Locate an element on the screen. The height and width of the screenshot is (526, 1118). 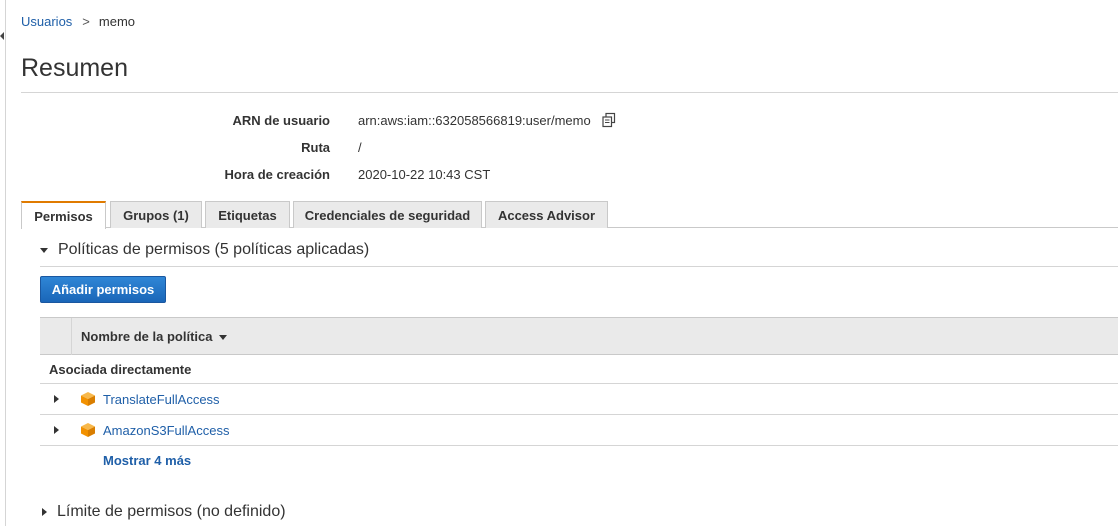
arn-label: ARN de usuario is located at coordinates (281, 120).